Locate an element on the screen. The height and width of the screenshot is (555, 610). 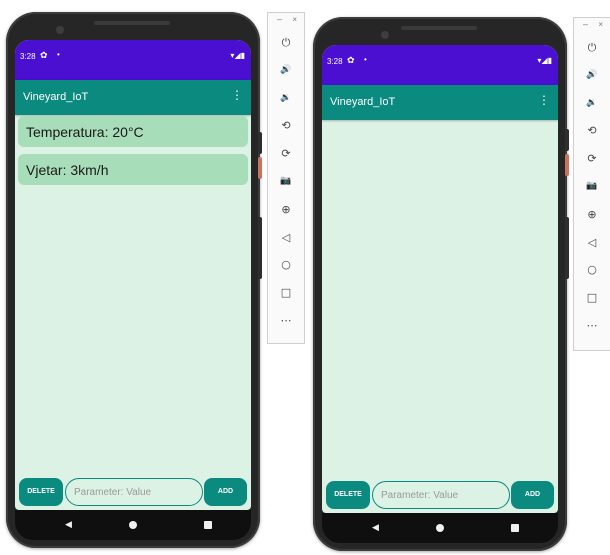
list-item: Temperatura: 20°C is located at coordinates (133, 131).